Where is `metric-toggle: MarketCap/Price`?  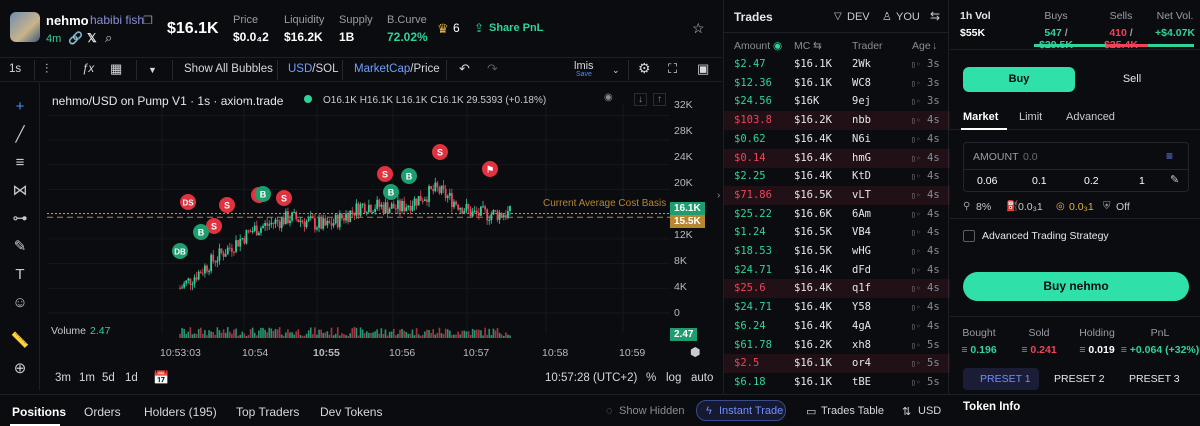 metric-toggle: MarketCap/Price is located at coordinates (397, 69).